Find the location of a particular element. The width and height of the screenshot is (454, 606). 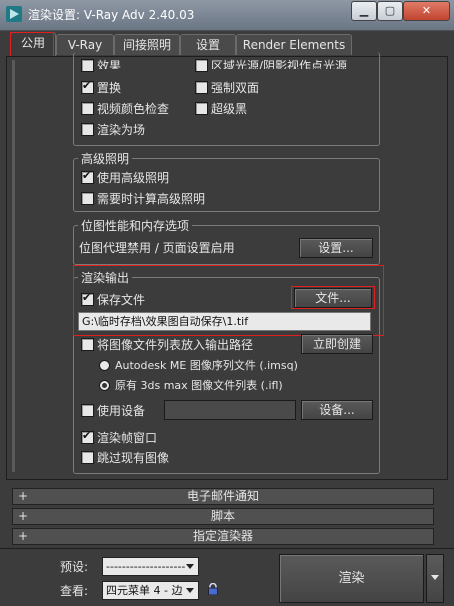

video-color-check-label: 视频颜色检查 is located at coordinates (133, 109).